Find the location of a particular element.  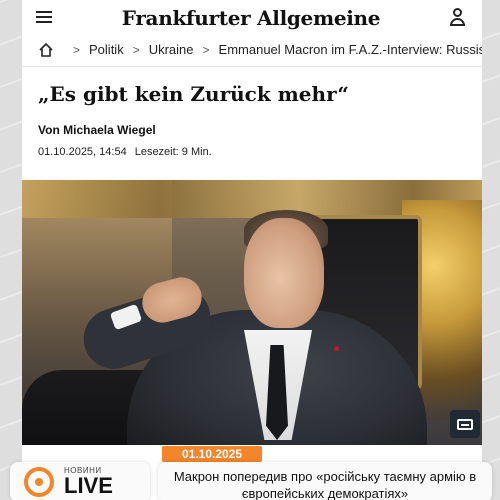

live-logo: НОВИНИ LIVE is located at coordinates (80, 481).